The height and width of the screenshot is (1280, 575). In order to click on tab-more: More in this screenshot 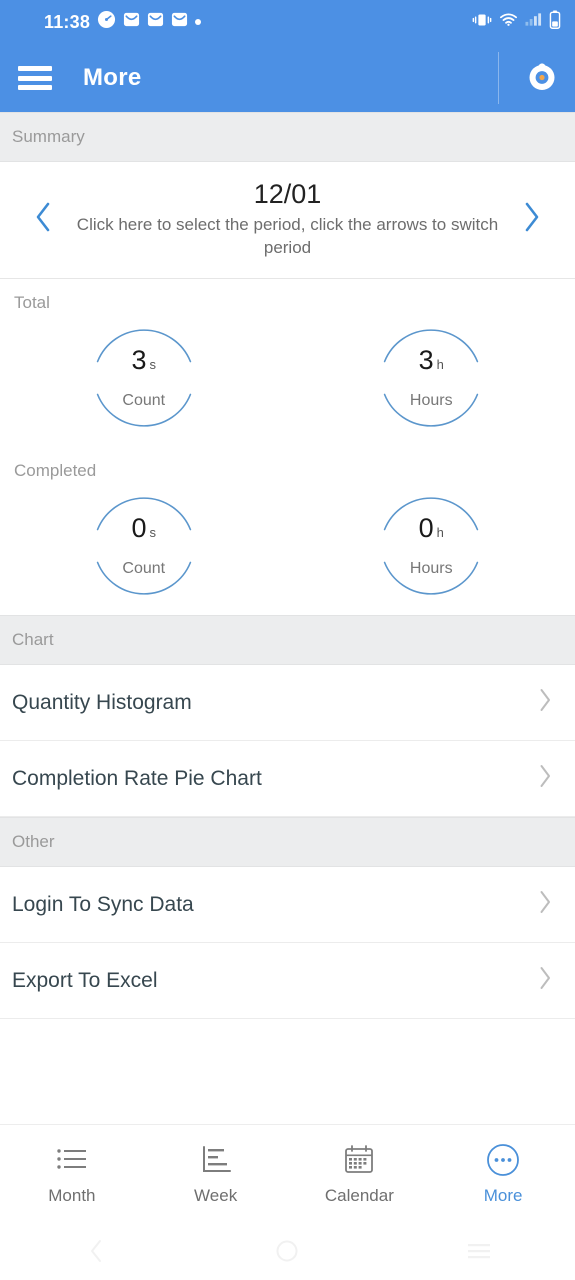, I will do `click(503, 1173)`.